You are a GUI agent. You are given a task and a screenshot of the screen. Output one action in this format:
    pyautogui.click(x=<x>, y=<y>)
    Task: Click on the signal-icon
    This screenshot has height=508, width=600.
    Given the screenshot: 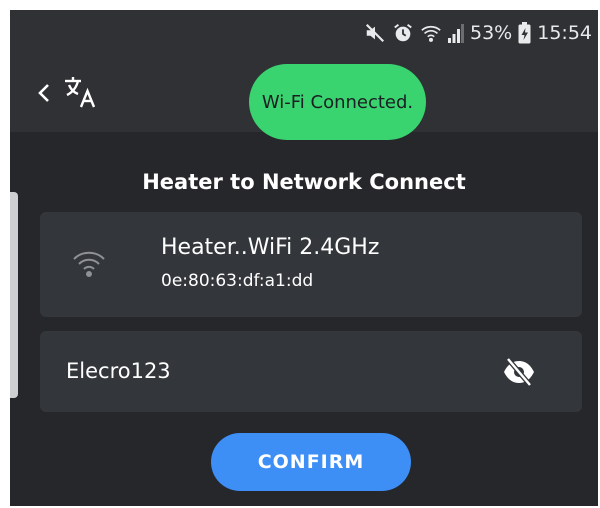 What is the action you would take?
    pyautogui.click(x=456, y=33)
    